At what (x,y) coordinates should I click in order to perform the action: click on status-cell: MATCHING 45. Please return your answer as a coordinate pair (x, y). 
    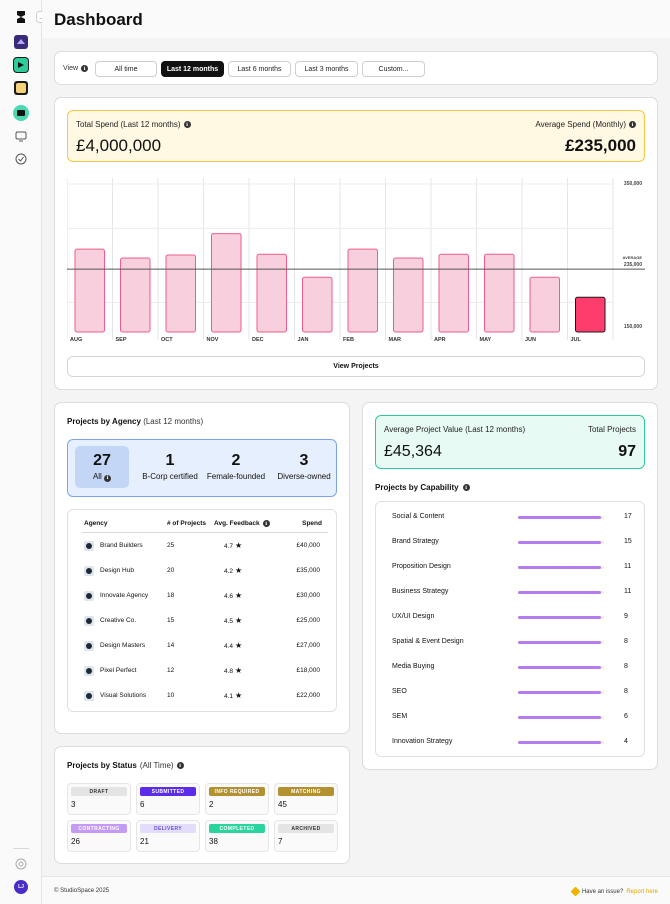
    Looking at the image, I should click on (306, 799).